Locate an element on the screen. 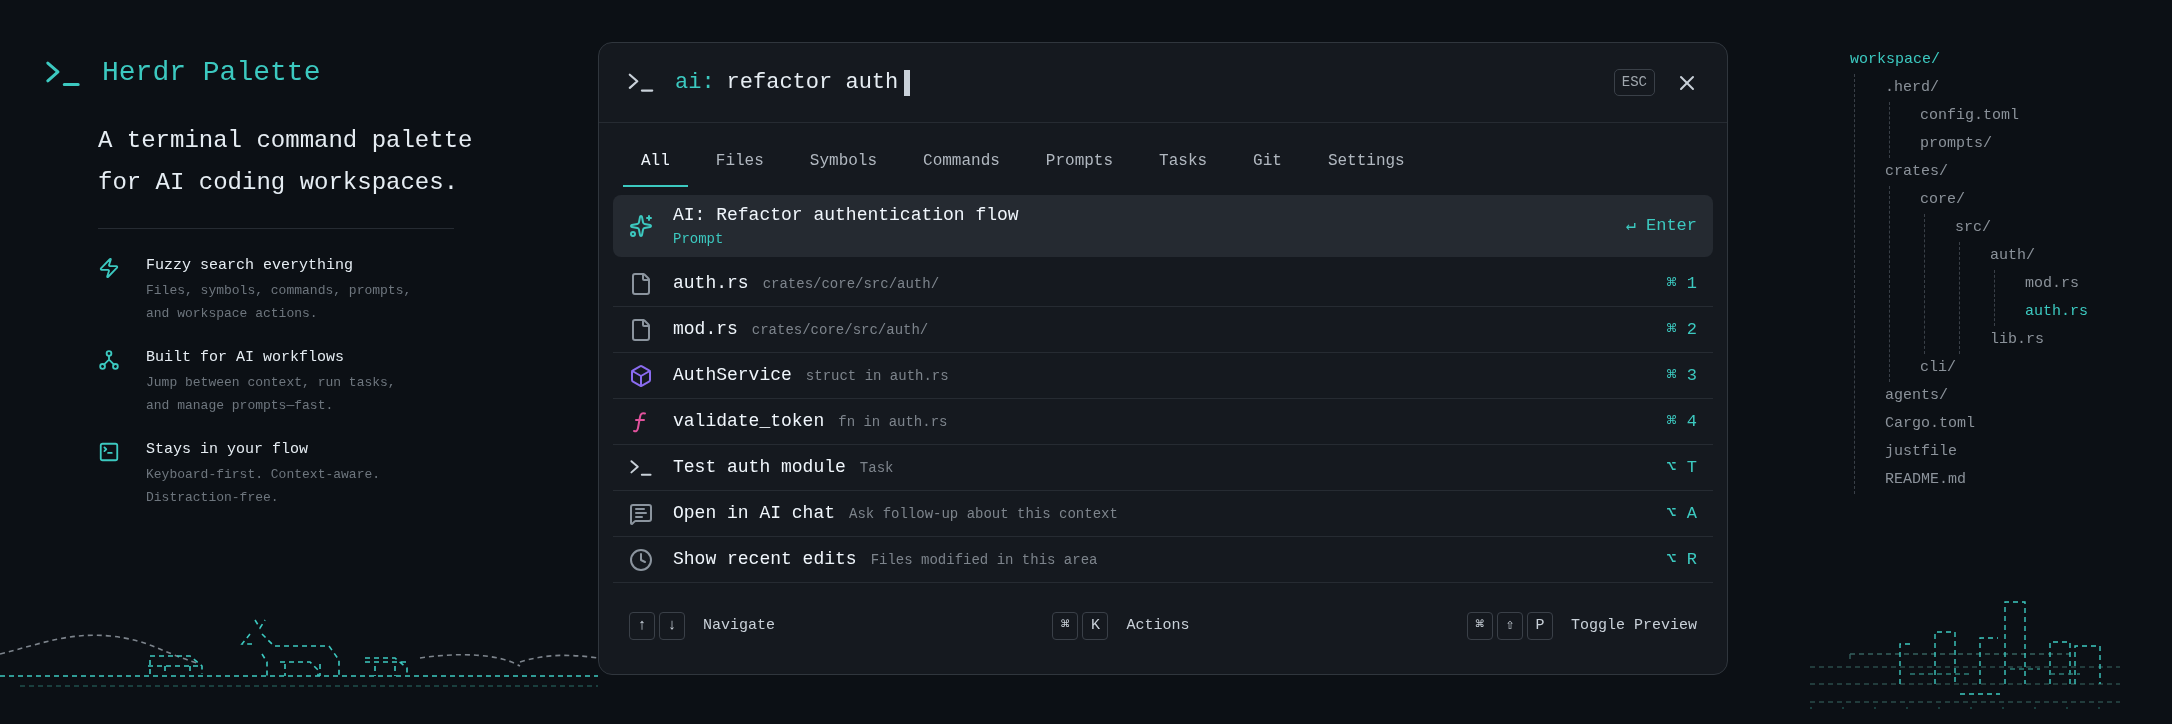  tree-item: justfile is located at coordinates (2028, 452).